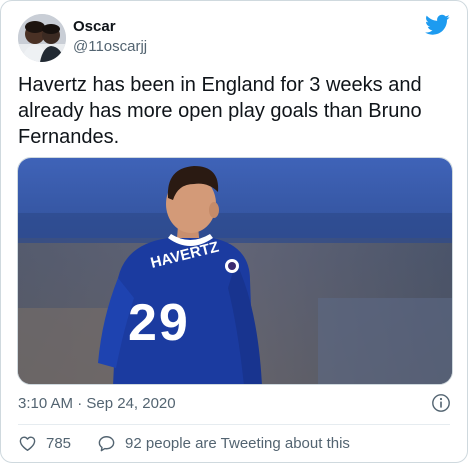 Image resolution: width=468 pixels, height=463 pixels. I want to click on speech-bubble-icon, so click(106, 443).